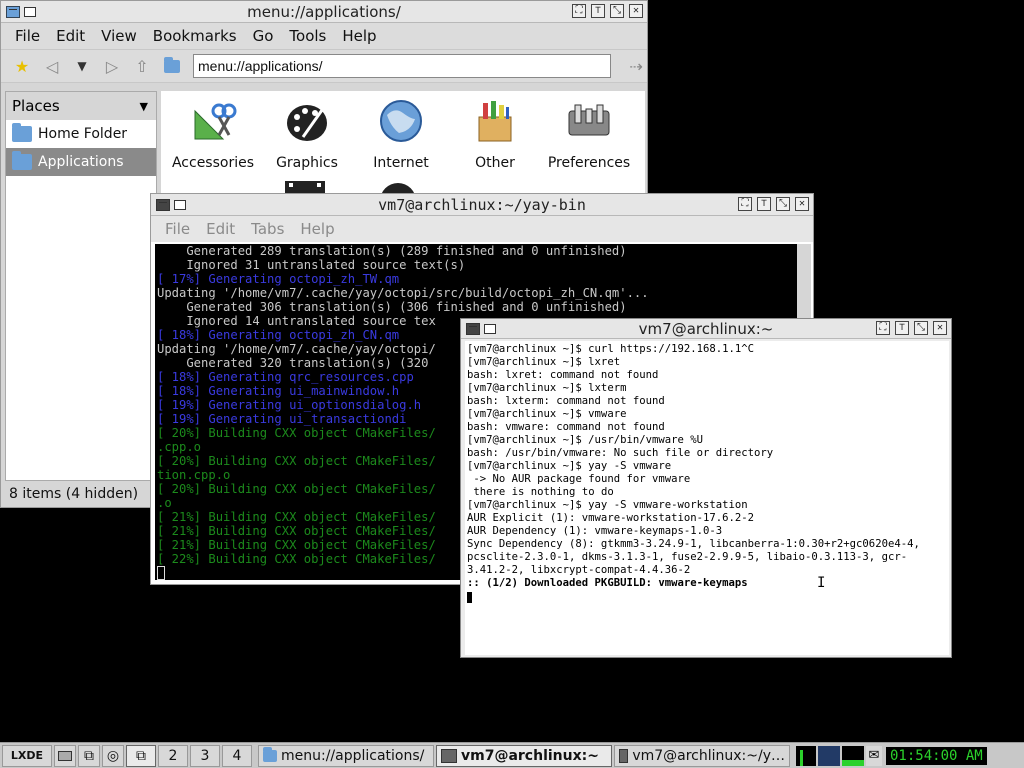 Image resolution: width=1024 pixels, height=768 pixels. What do you see at coordinates (144, 106) in the screenshot?
I see `chevron-down-icon: ▼` at bounding box center [144, 106].